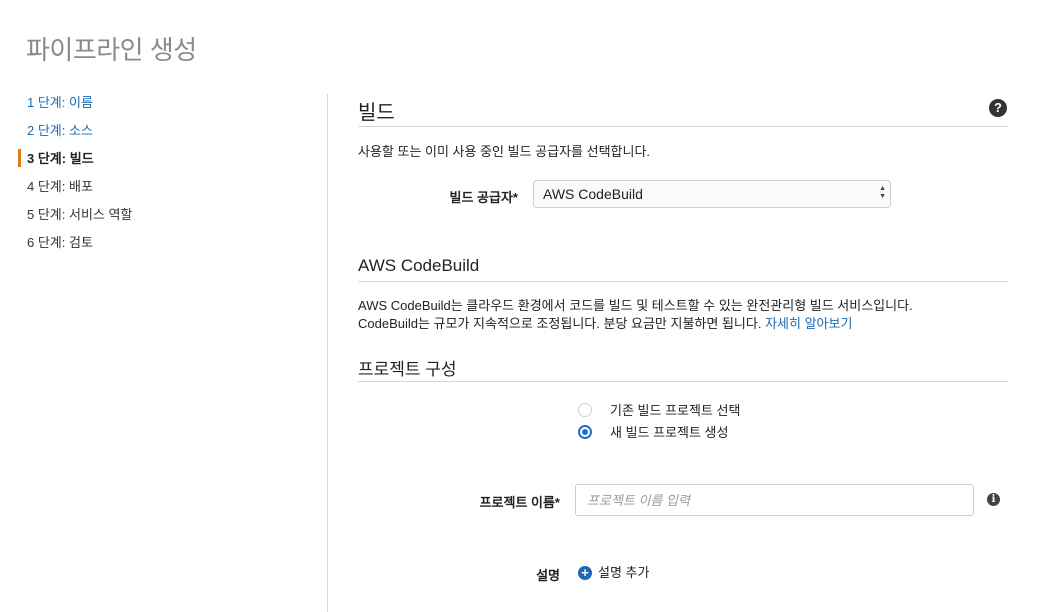 The width and height of the screenshot is (1042, 612). Describe the element at coordinates (683, 381) in the screenshot. I see `project-heading-divider` at that location.